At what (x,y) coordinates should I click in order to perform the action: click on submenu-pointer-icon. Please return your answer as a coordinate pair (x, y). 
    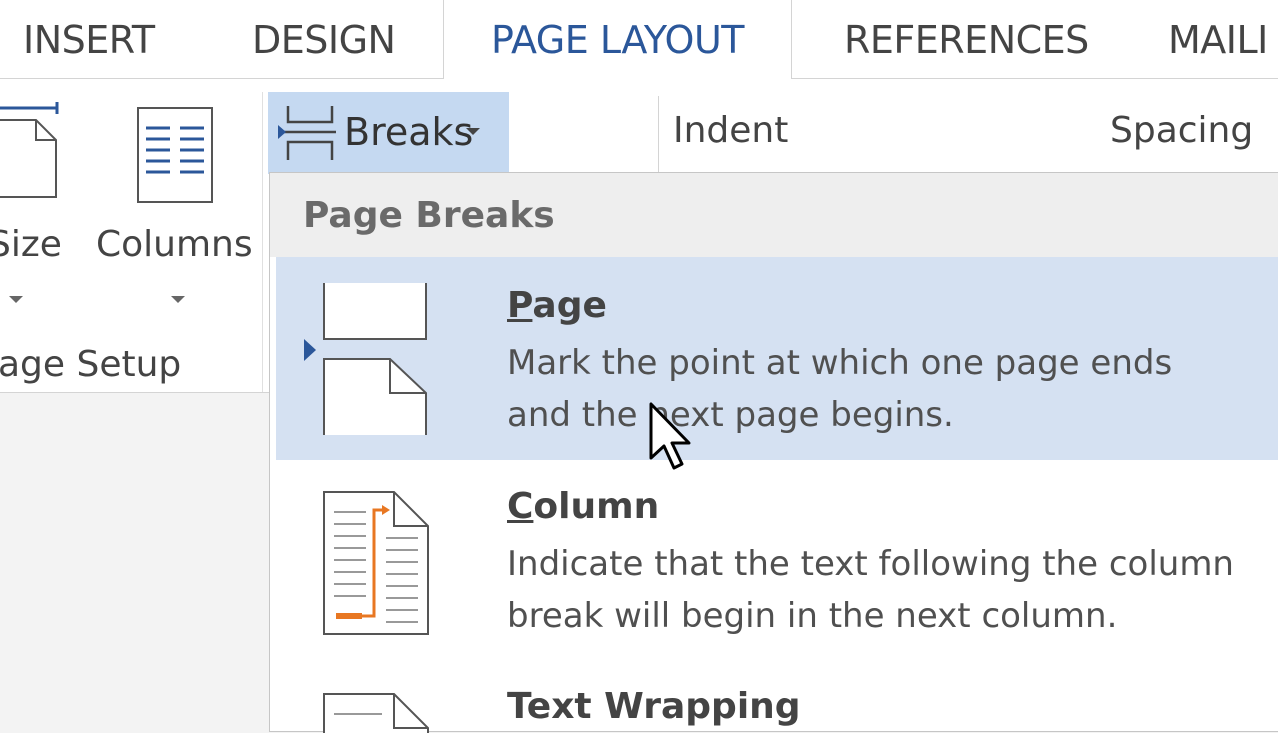
    Looking at the image, I should click on (310, 350).